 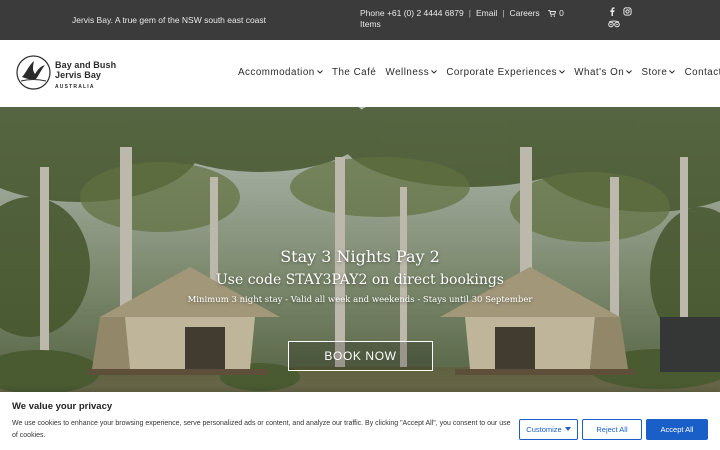 I want to click on instagram-icon, so click(x=627, y=11).